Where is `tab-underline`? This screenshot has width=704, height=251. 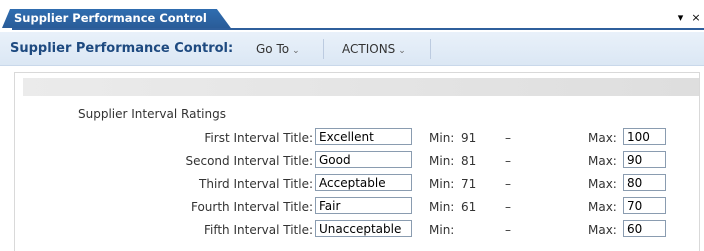
tab-underline is located at coordinates (358, 29).